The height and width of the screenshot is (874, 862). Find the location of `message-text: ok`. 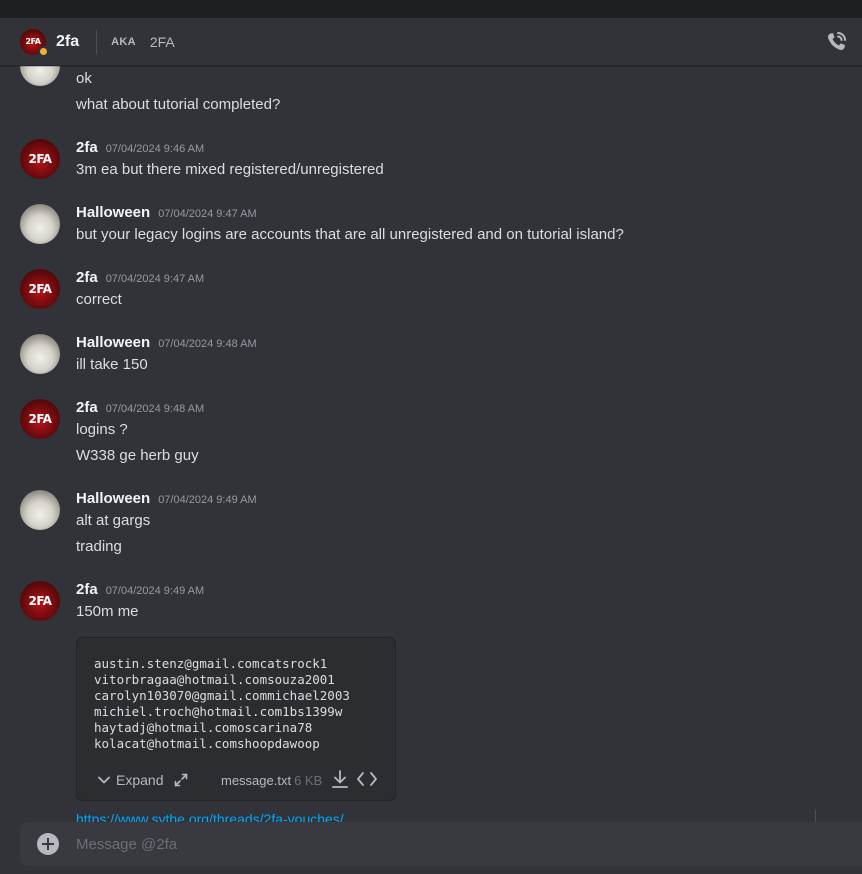

message-text: ok is located at coordinates (84, 78).